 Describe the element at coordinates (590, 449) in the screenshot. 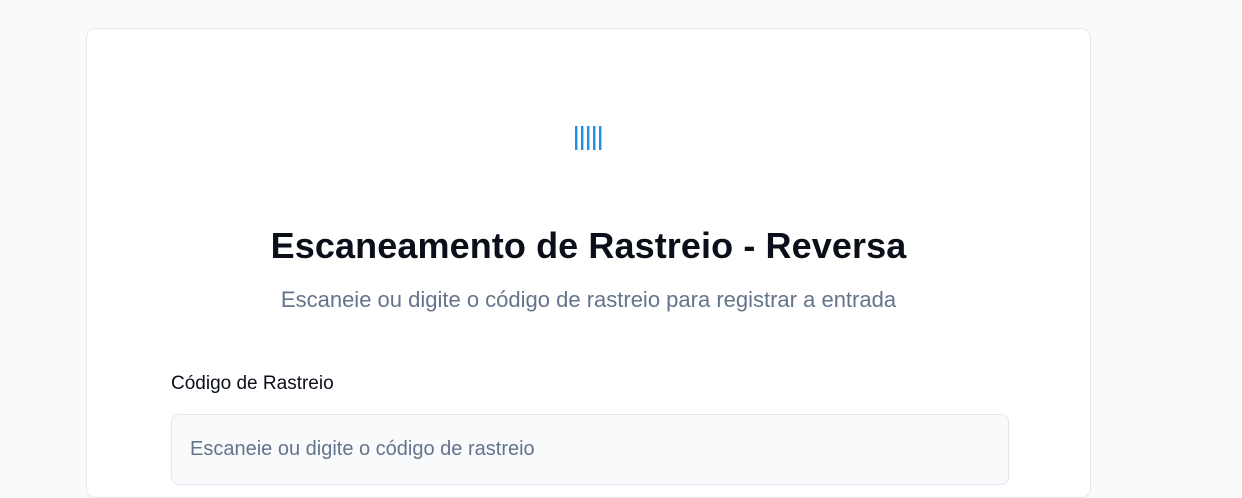

I see `tracking-code-input` at that location.